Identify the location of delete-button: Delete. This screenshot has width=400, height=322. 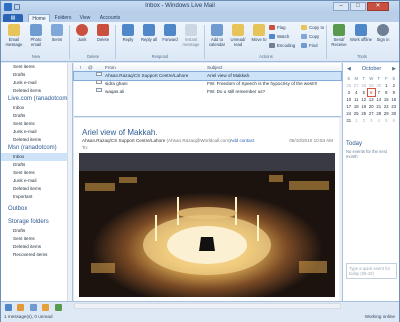
(103, 38).